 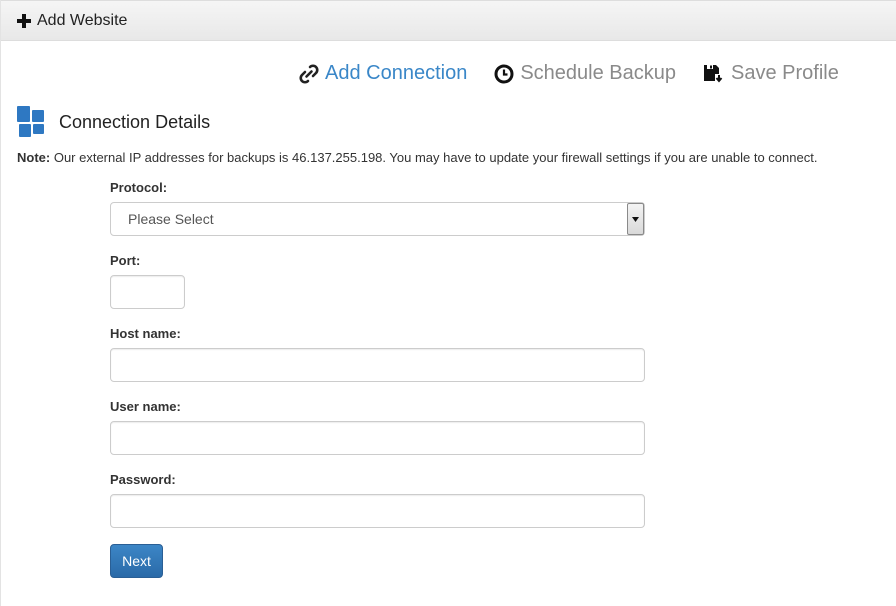 I want to click on protocol-select: Please Select, so click(x=377, y=219).